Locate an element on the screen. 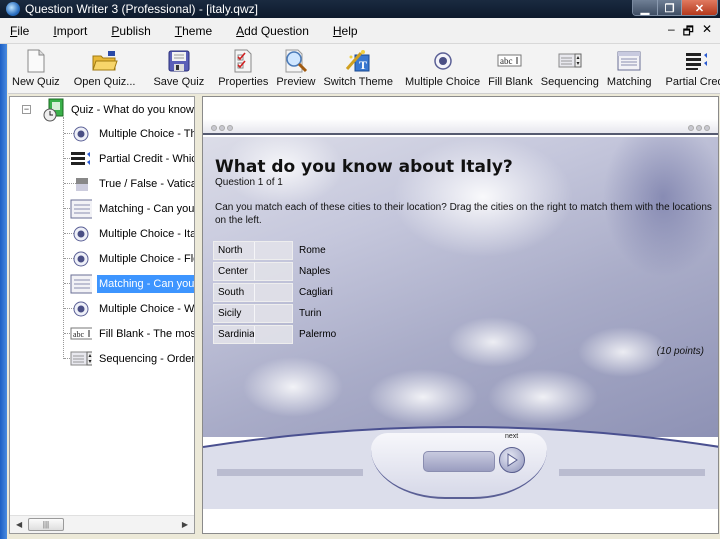  tree-root-label: Quiz - What do you know abo is located at coordinates (132, 110).